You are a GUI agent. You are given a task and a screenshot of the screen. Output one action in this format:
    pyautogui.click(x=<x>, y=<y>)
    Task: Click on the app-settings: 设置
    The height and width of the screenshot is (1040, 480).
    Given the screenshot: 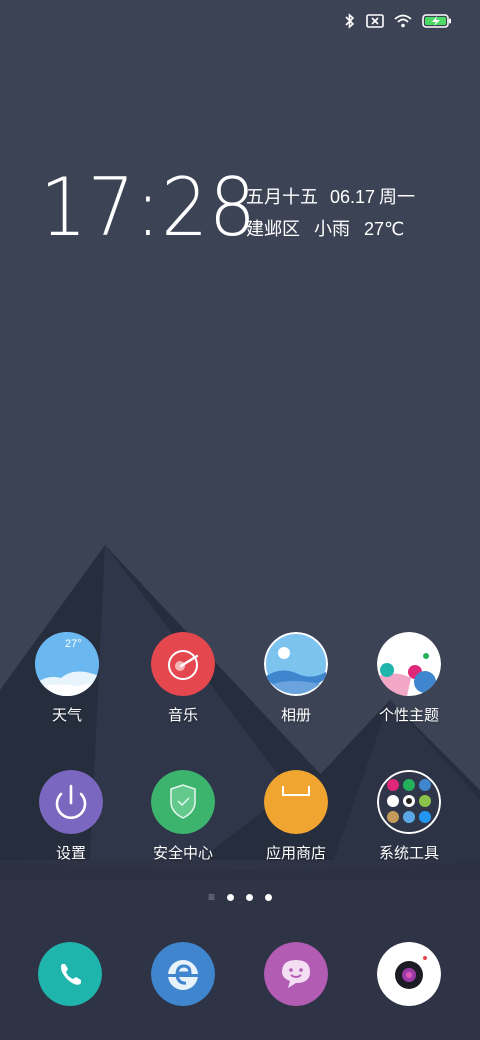 What is the action you would take?
    pyautogui.click(x=71, y=816)
    